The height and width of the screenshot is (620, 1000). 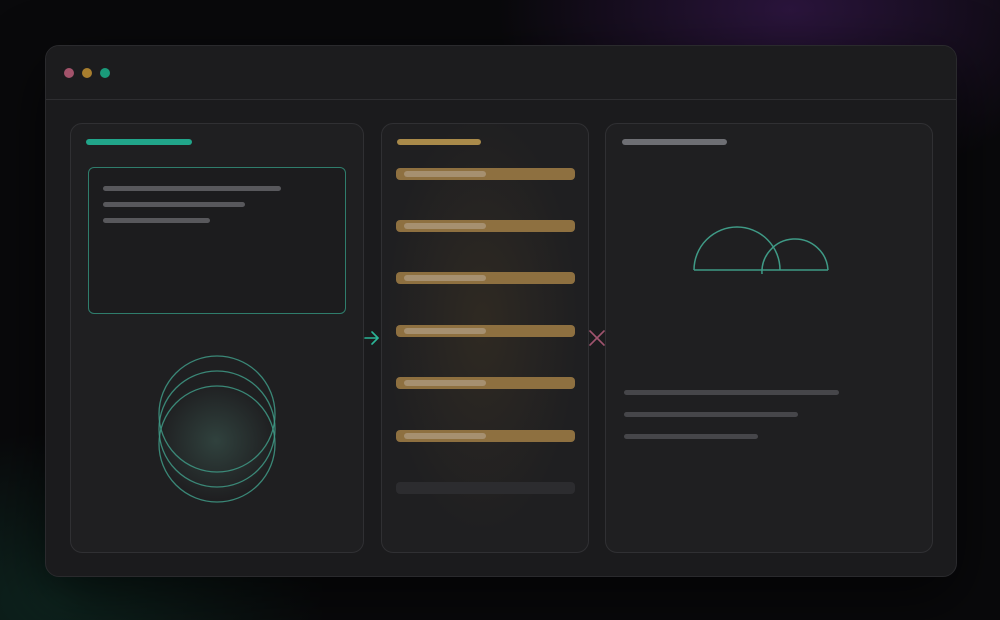 I want to click on window-titlebar, so click(x=501, y=73).